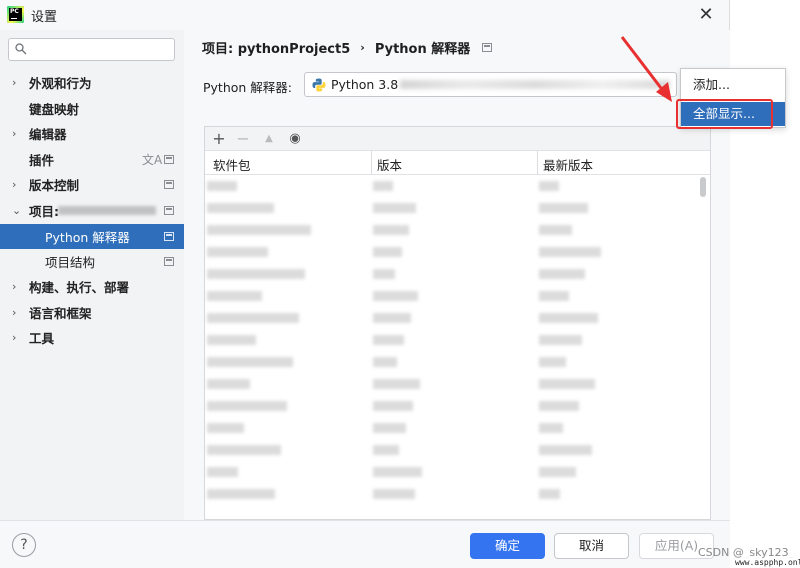 Image resolution: width=800 pixels, height=568 pixels. What do you see at coordinates (102, 49) in the screenshot?
I see `search-input` at bounding box center [102, 49].